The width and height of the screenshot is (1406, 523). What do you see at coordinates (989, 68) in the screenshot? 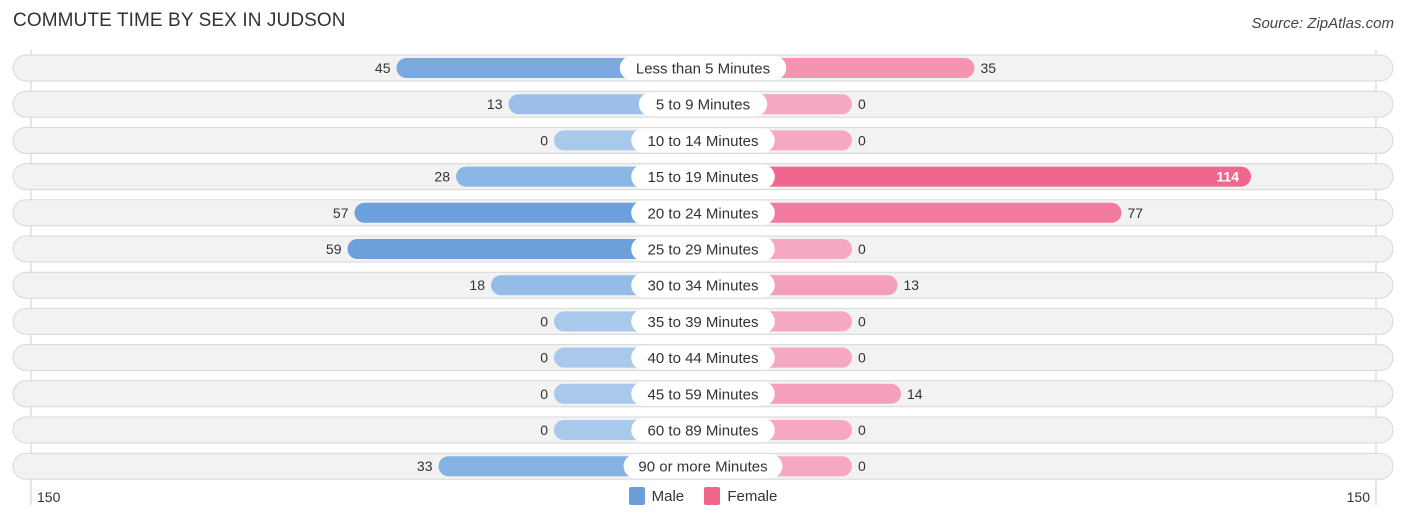
I see `value-label-female: 35` at bounding box center [989, 68].